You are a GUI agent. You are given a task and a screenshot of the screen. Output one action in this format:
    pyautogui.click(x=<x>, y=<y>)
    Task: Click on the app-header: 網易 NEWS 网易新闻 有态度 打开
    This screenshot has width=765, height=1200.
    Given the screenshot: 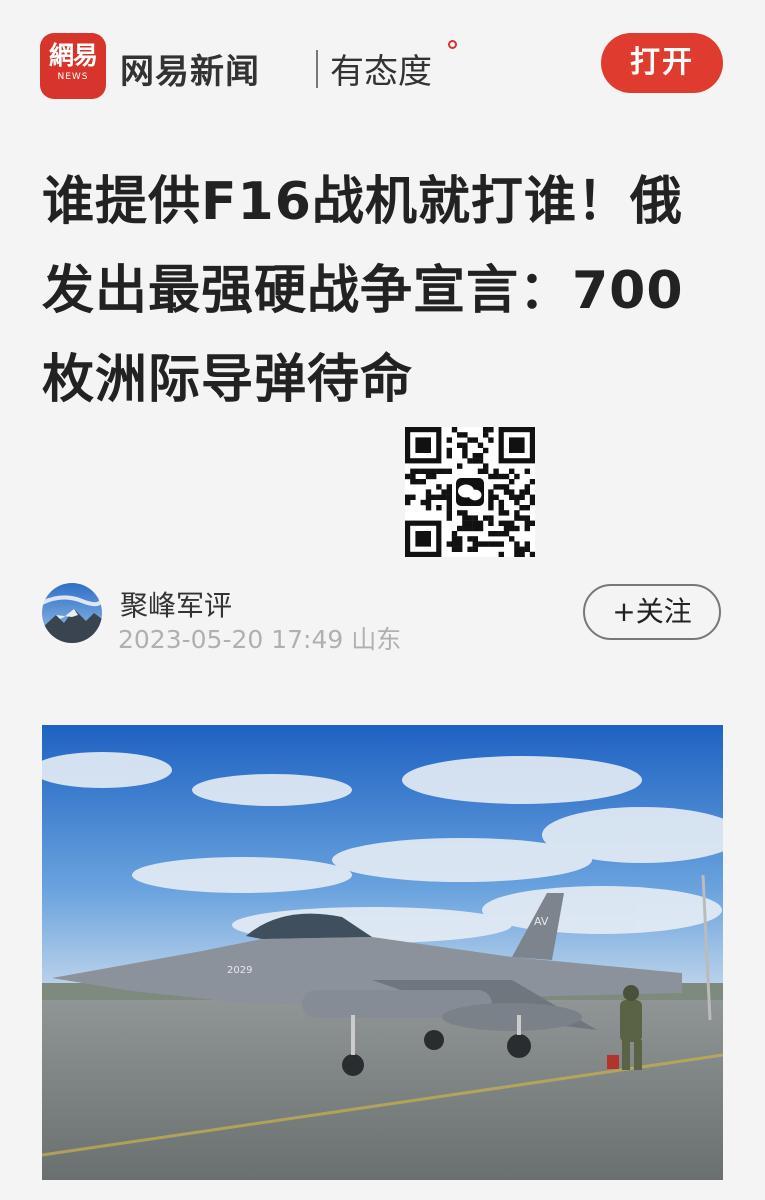 What is the action you would take?
    pyautogui.click(x=382, y=65)
    